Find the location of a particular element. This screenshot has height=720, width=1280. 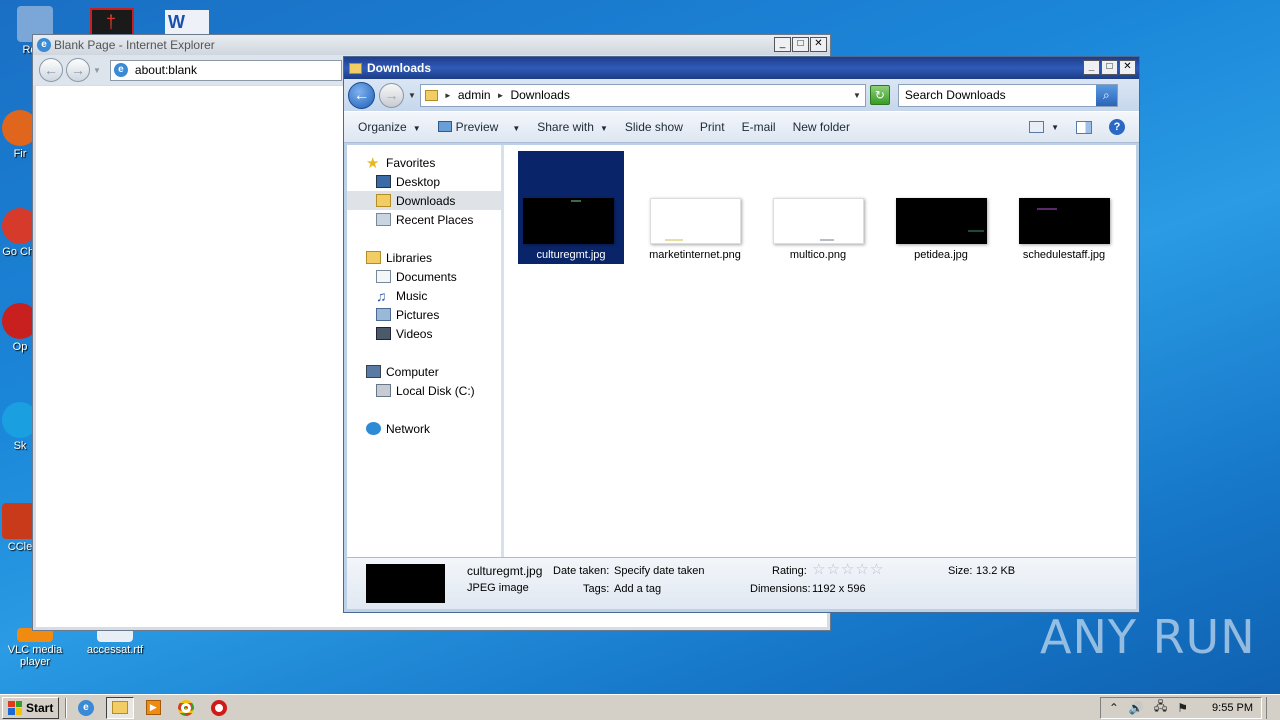

computer-icon is located at coordinates (373, 371).